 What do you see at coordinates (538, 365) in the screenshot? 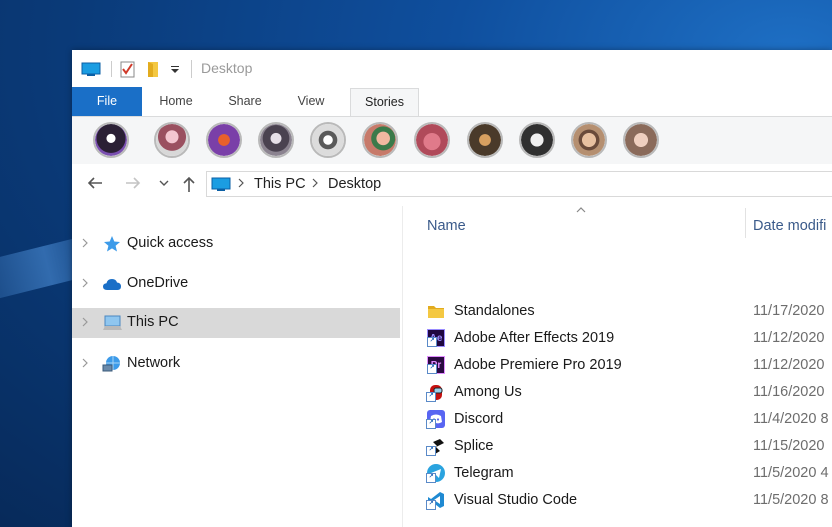
I see `file-name: Adobe Premiere Pro 2019` at bounding box center [538, 365].